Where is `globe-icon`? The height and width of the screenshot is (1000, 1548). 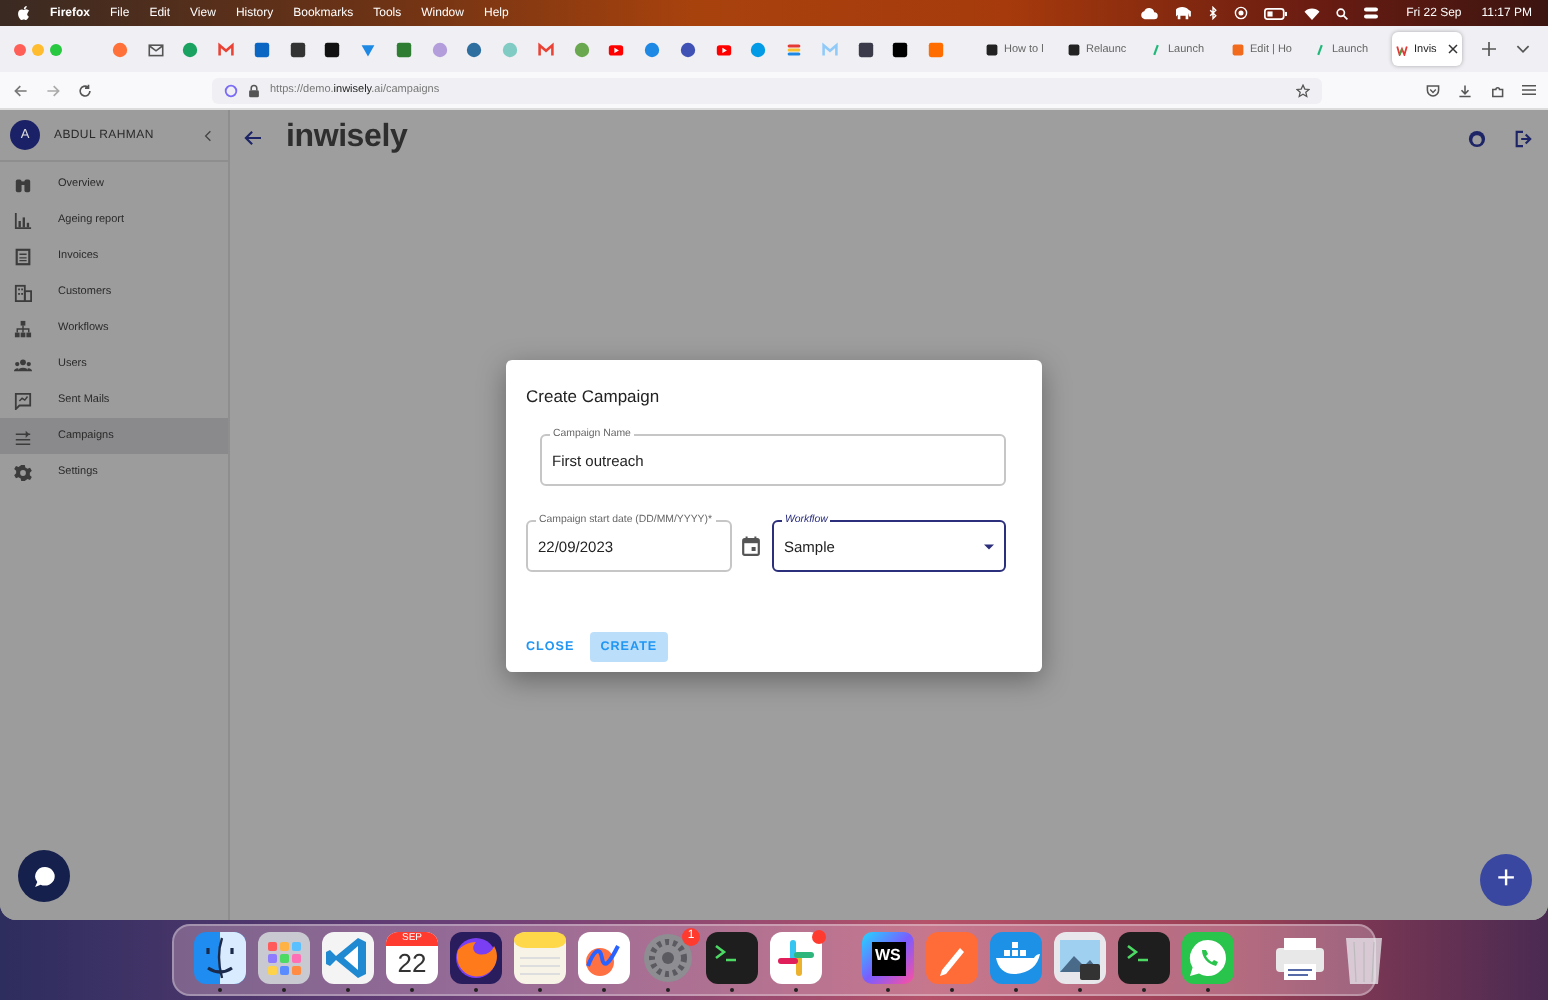 globe-icon is located at coordinates (476, 958).